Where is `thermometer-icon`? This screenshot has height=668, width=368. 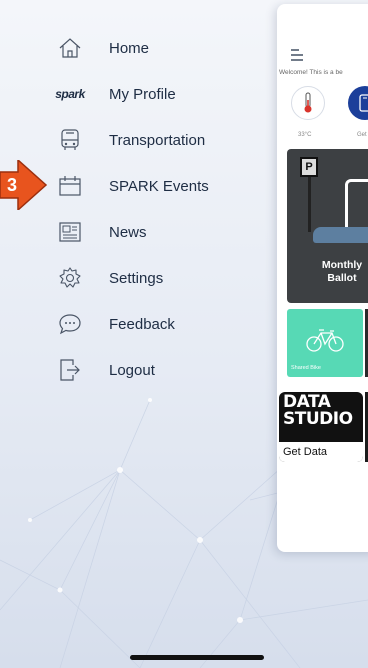
thermometer-icon is located at coordinates (308, 102).